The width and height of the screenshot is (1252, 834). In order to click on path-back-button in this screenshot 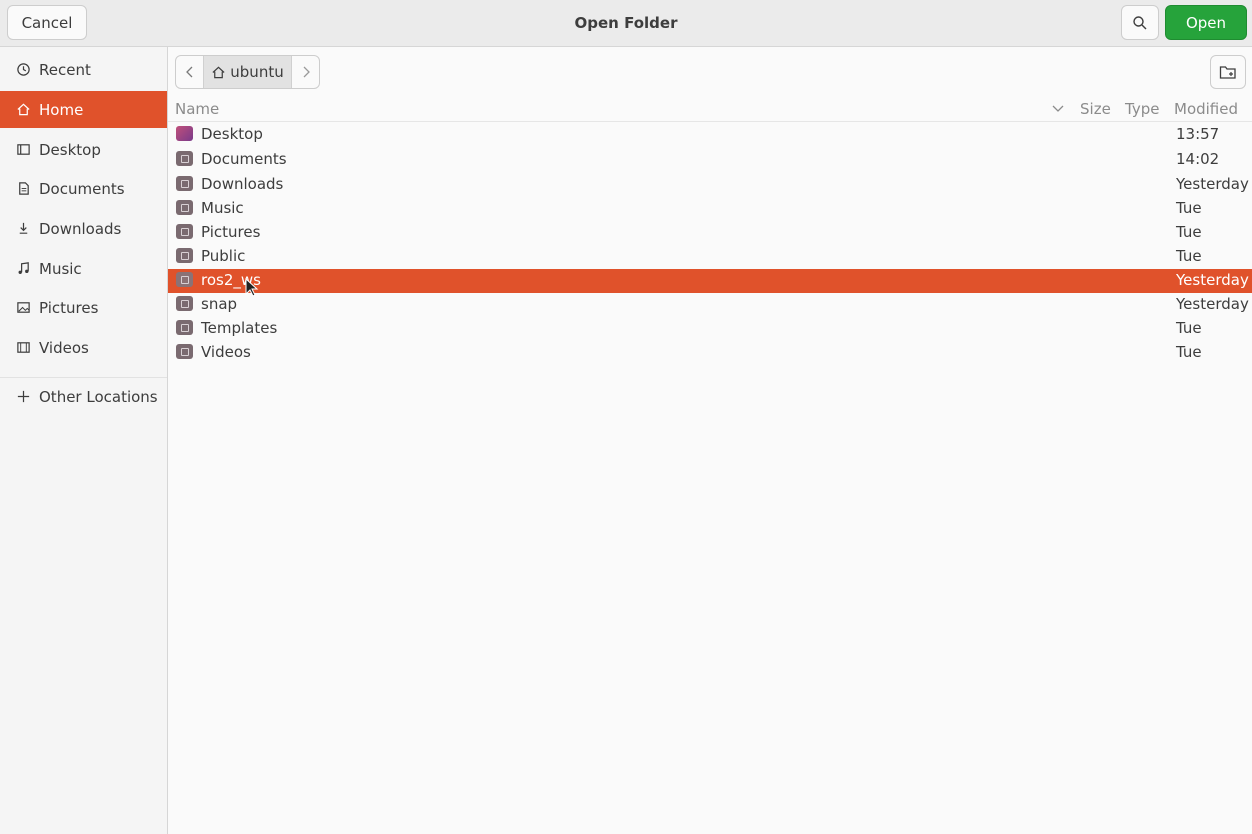, I will do `click(189, 72)`.